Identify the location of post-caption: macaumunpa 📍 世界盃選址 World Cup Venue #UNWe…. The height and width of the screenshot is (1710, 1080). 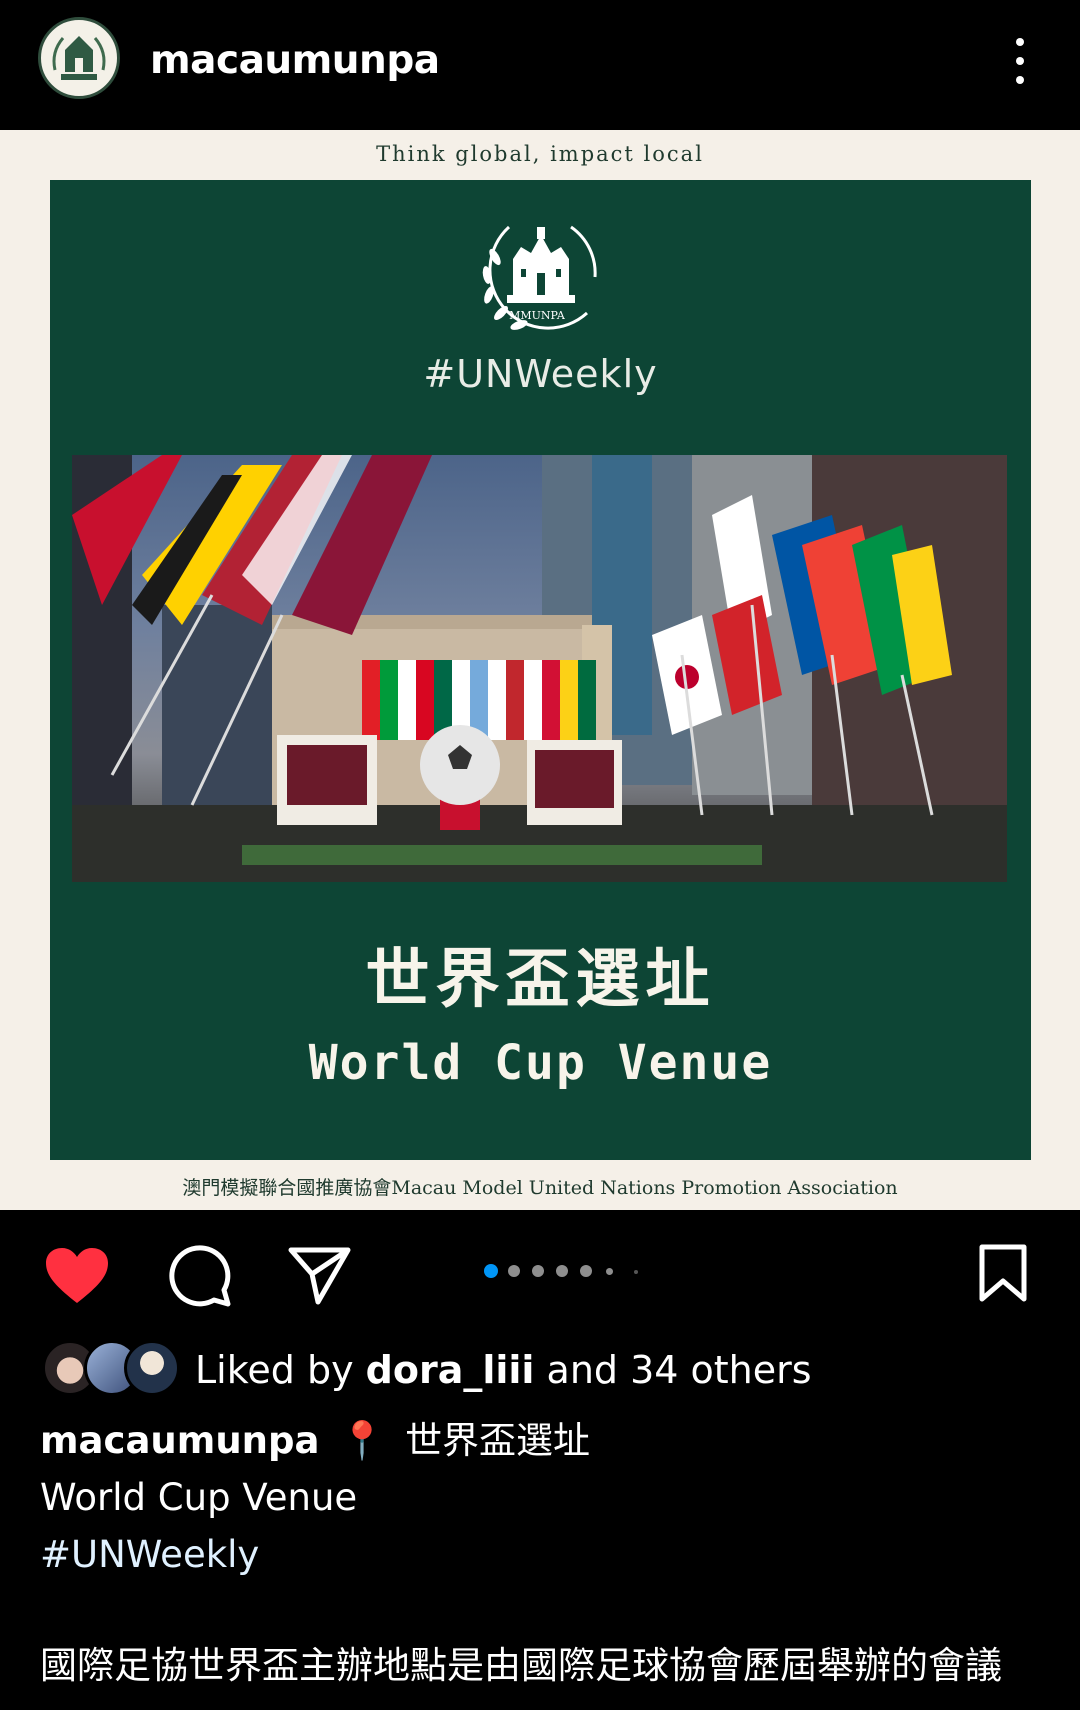
(550, 1497).